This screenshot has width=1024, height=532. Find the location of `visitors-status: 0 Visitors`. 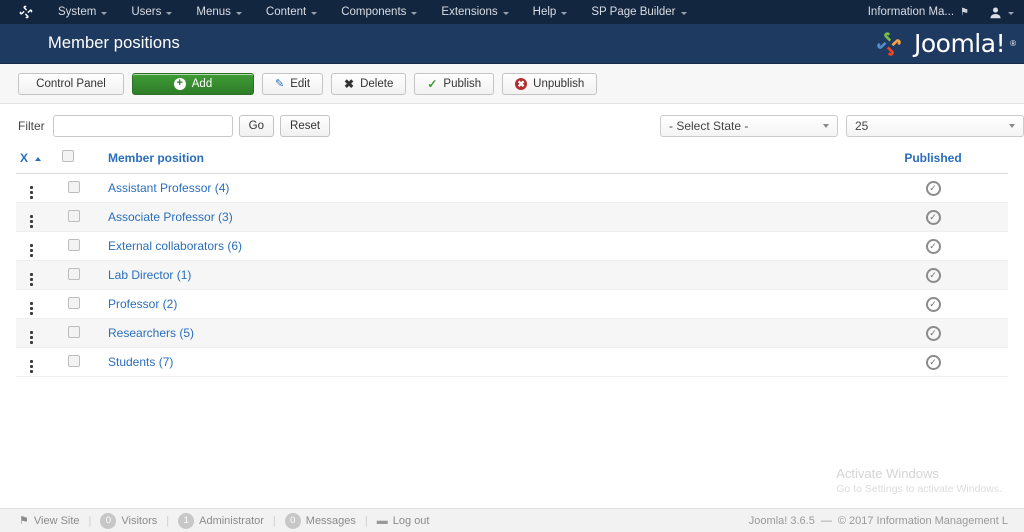

visitors-status: 0 Visitors is located at coordinates (128, 520).